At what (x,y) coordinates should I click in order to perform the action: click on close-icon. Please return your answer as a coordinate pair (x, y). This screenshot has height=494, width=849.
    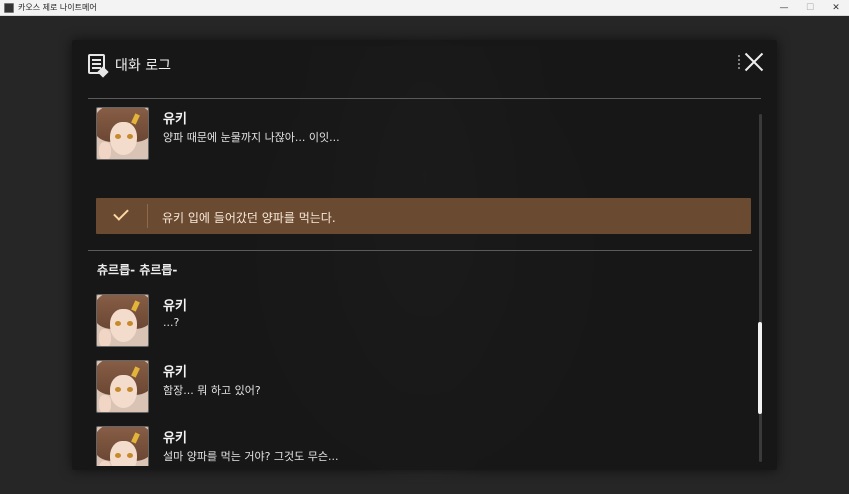
    Looking at the image, I should click on (754, 62).